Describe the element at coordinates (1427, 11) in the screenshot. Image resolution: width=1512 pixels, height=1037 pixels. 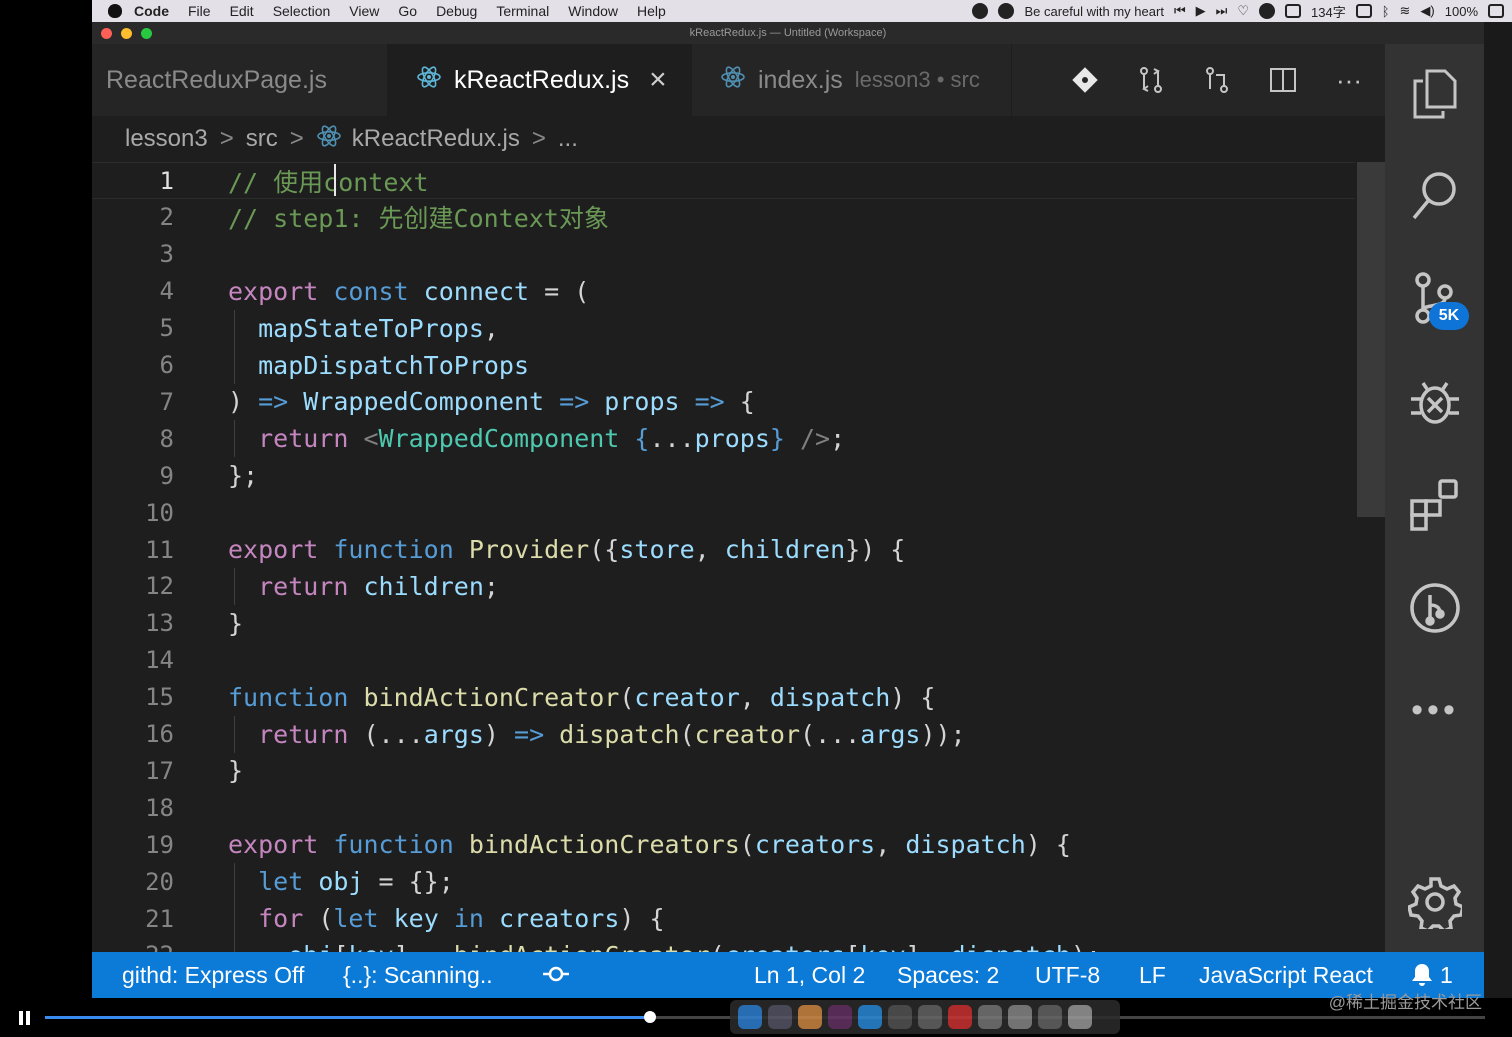
I see `volume-icon: ◀)` at that location.